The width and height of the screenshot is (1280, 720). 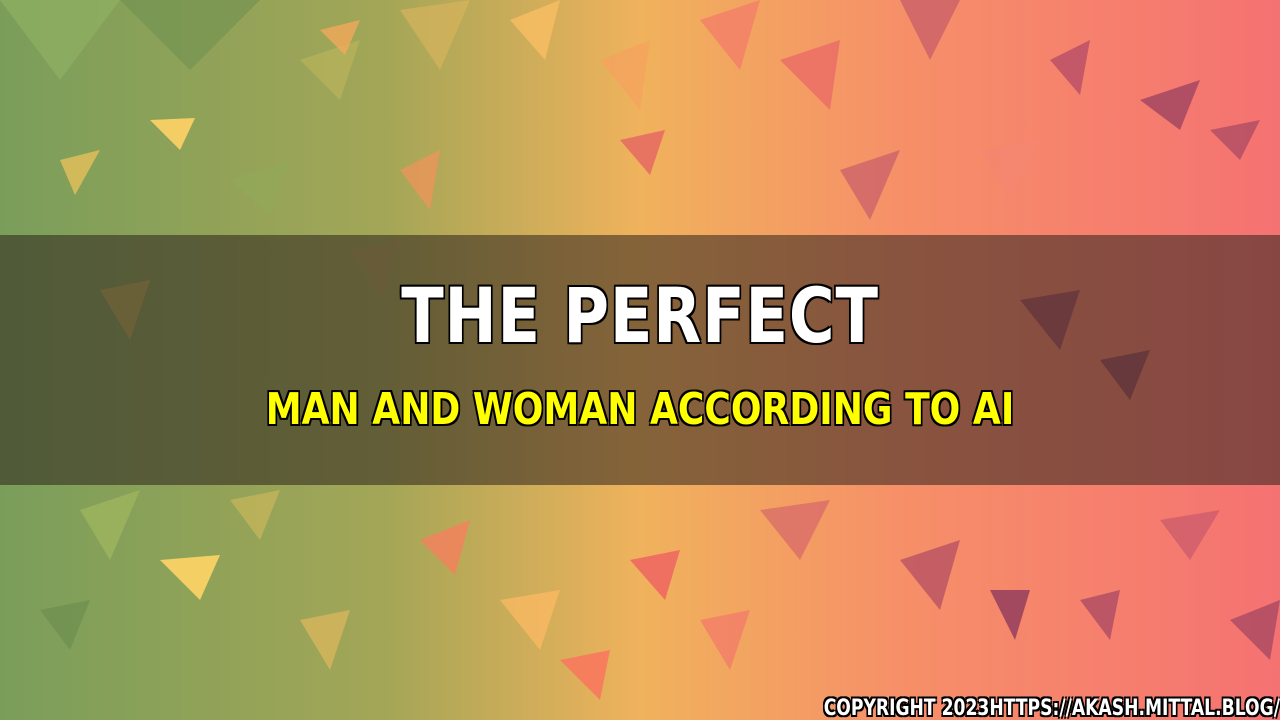 What do you see at coordinates (639, 316) in the screenshot?
I see `page-title: THE PERFECT` at bounding box center [639, 316].